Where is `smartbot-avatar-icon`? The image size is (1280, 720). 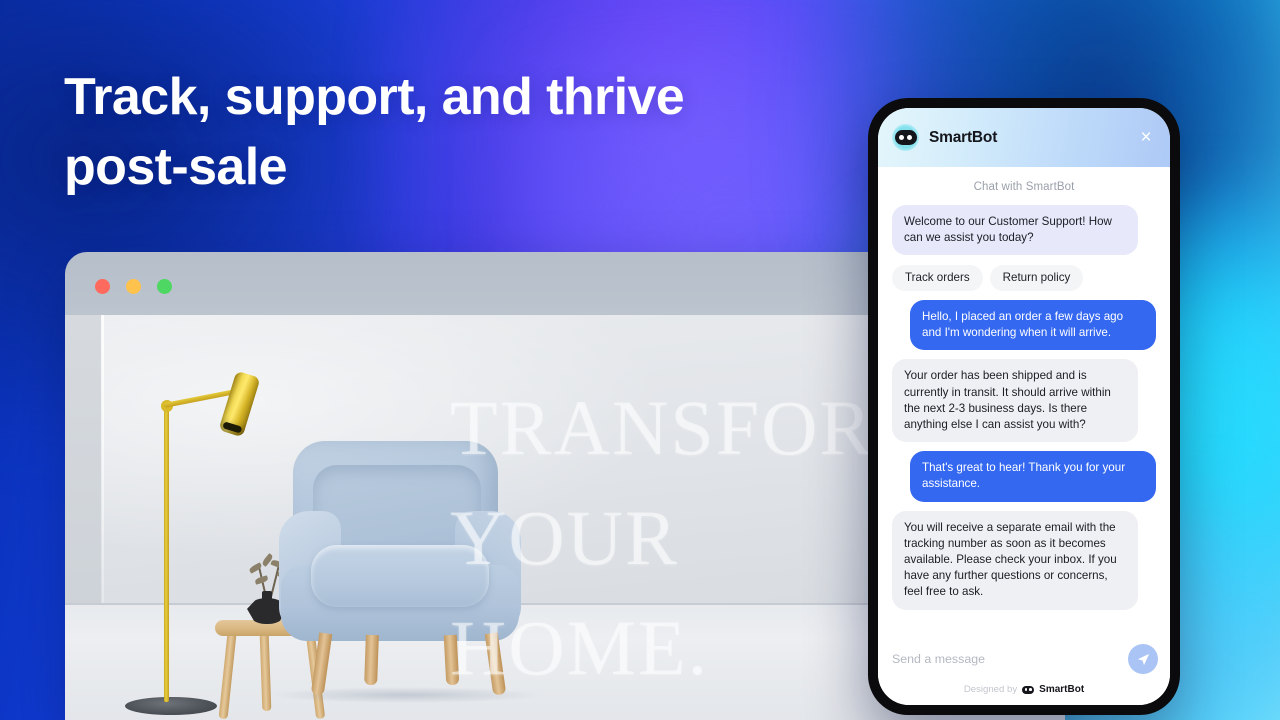
smartbot-avatar-icon is located at coordinates (905, 137).